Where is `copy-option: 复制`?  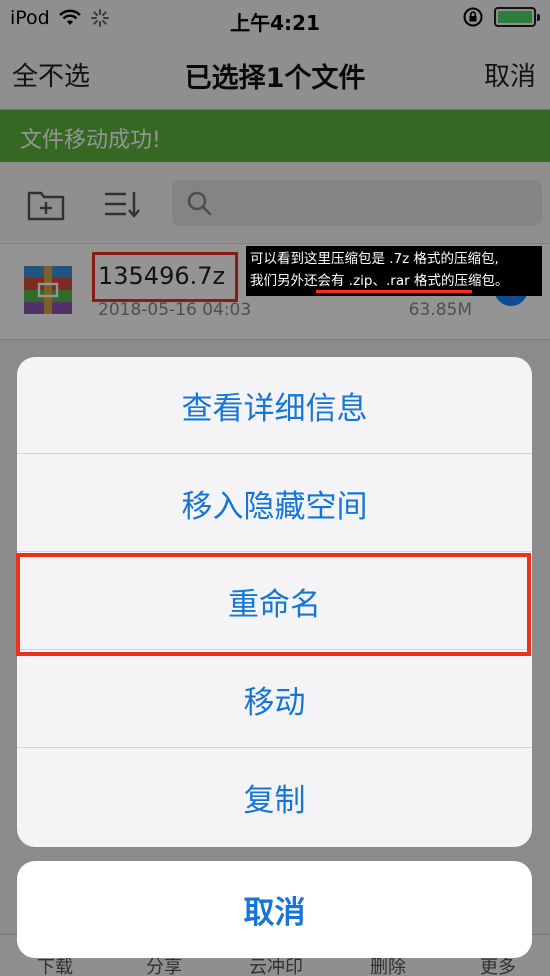 copy-option: 复制 is located at coordinates (274, 797).